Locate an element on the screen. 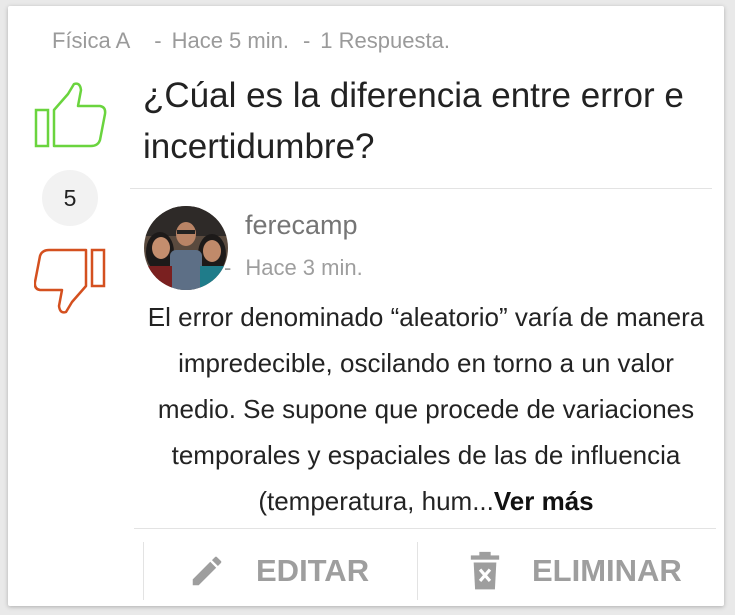 Image resolution: width=735 pixels, height=615 pixels. delete-button: ELIMINAR is located at coordinates (575, 571).